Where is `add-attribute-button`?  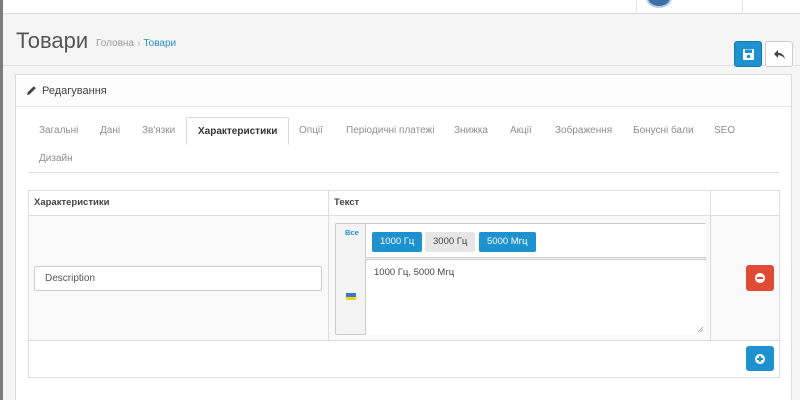
add-attribute-button is located at coordinates (760, 358).